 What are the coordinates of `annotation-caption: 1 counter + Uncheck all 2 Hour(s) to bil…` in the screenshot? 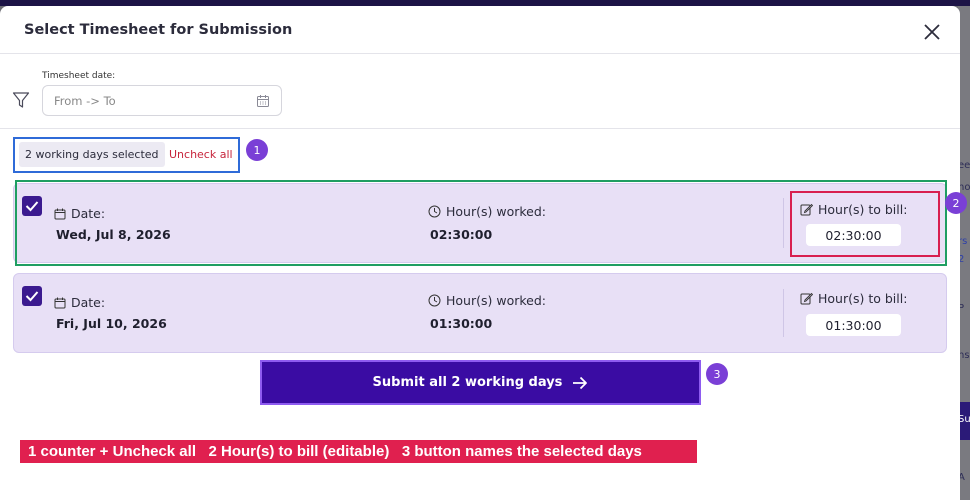 It's located at (358, 451).